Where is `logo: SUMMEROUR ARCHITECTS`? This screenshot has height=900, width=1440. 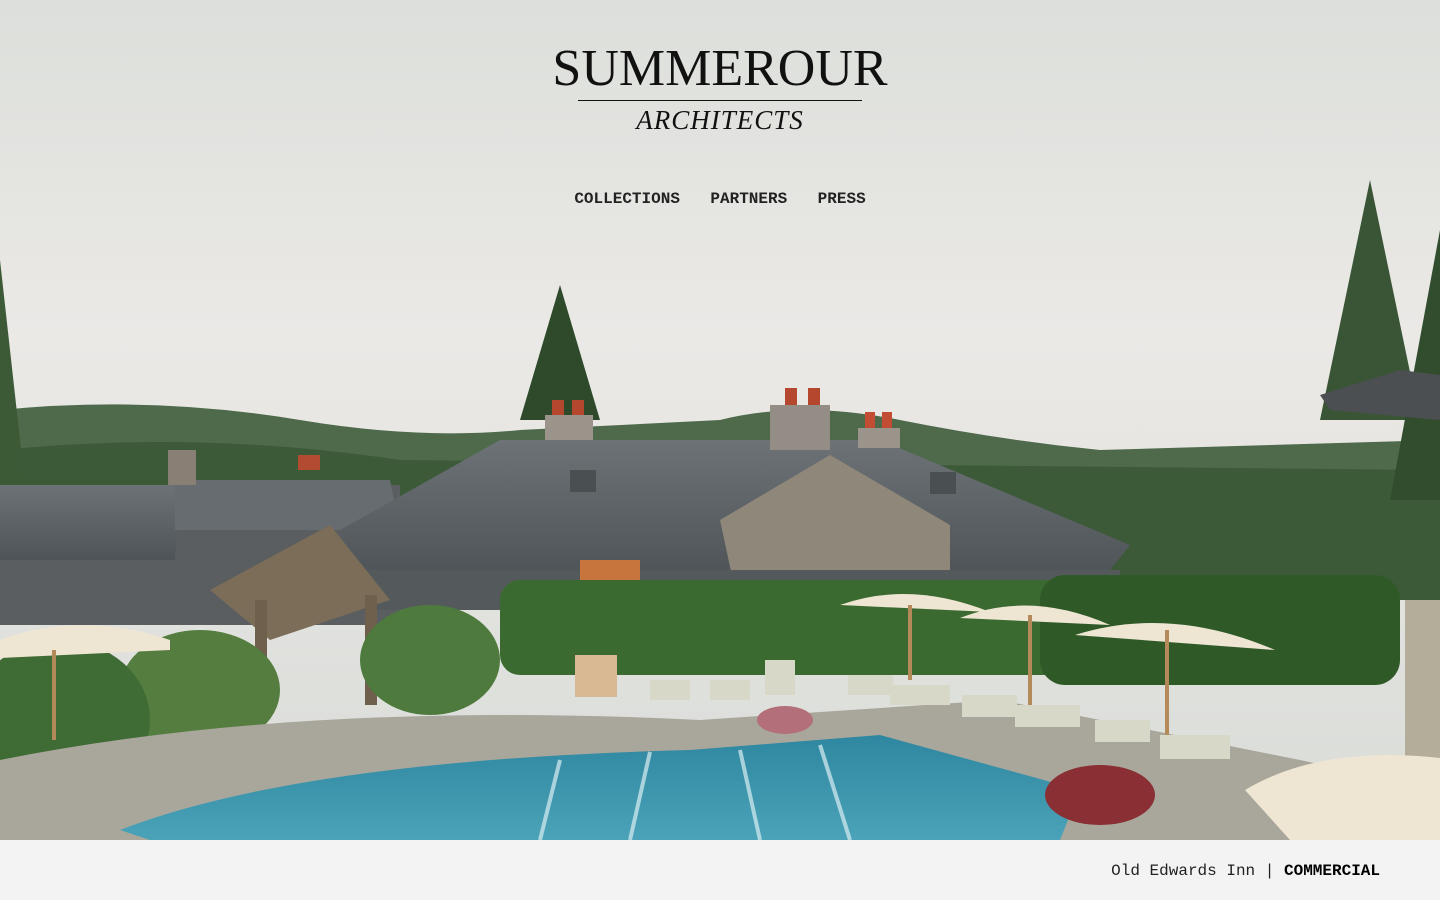
logo: SUMMEROUR ARCHITECTS is located at coordinates (720, 89).